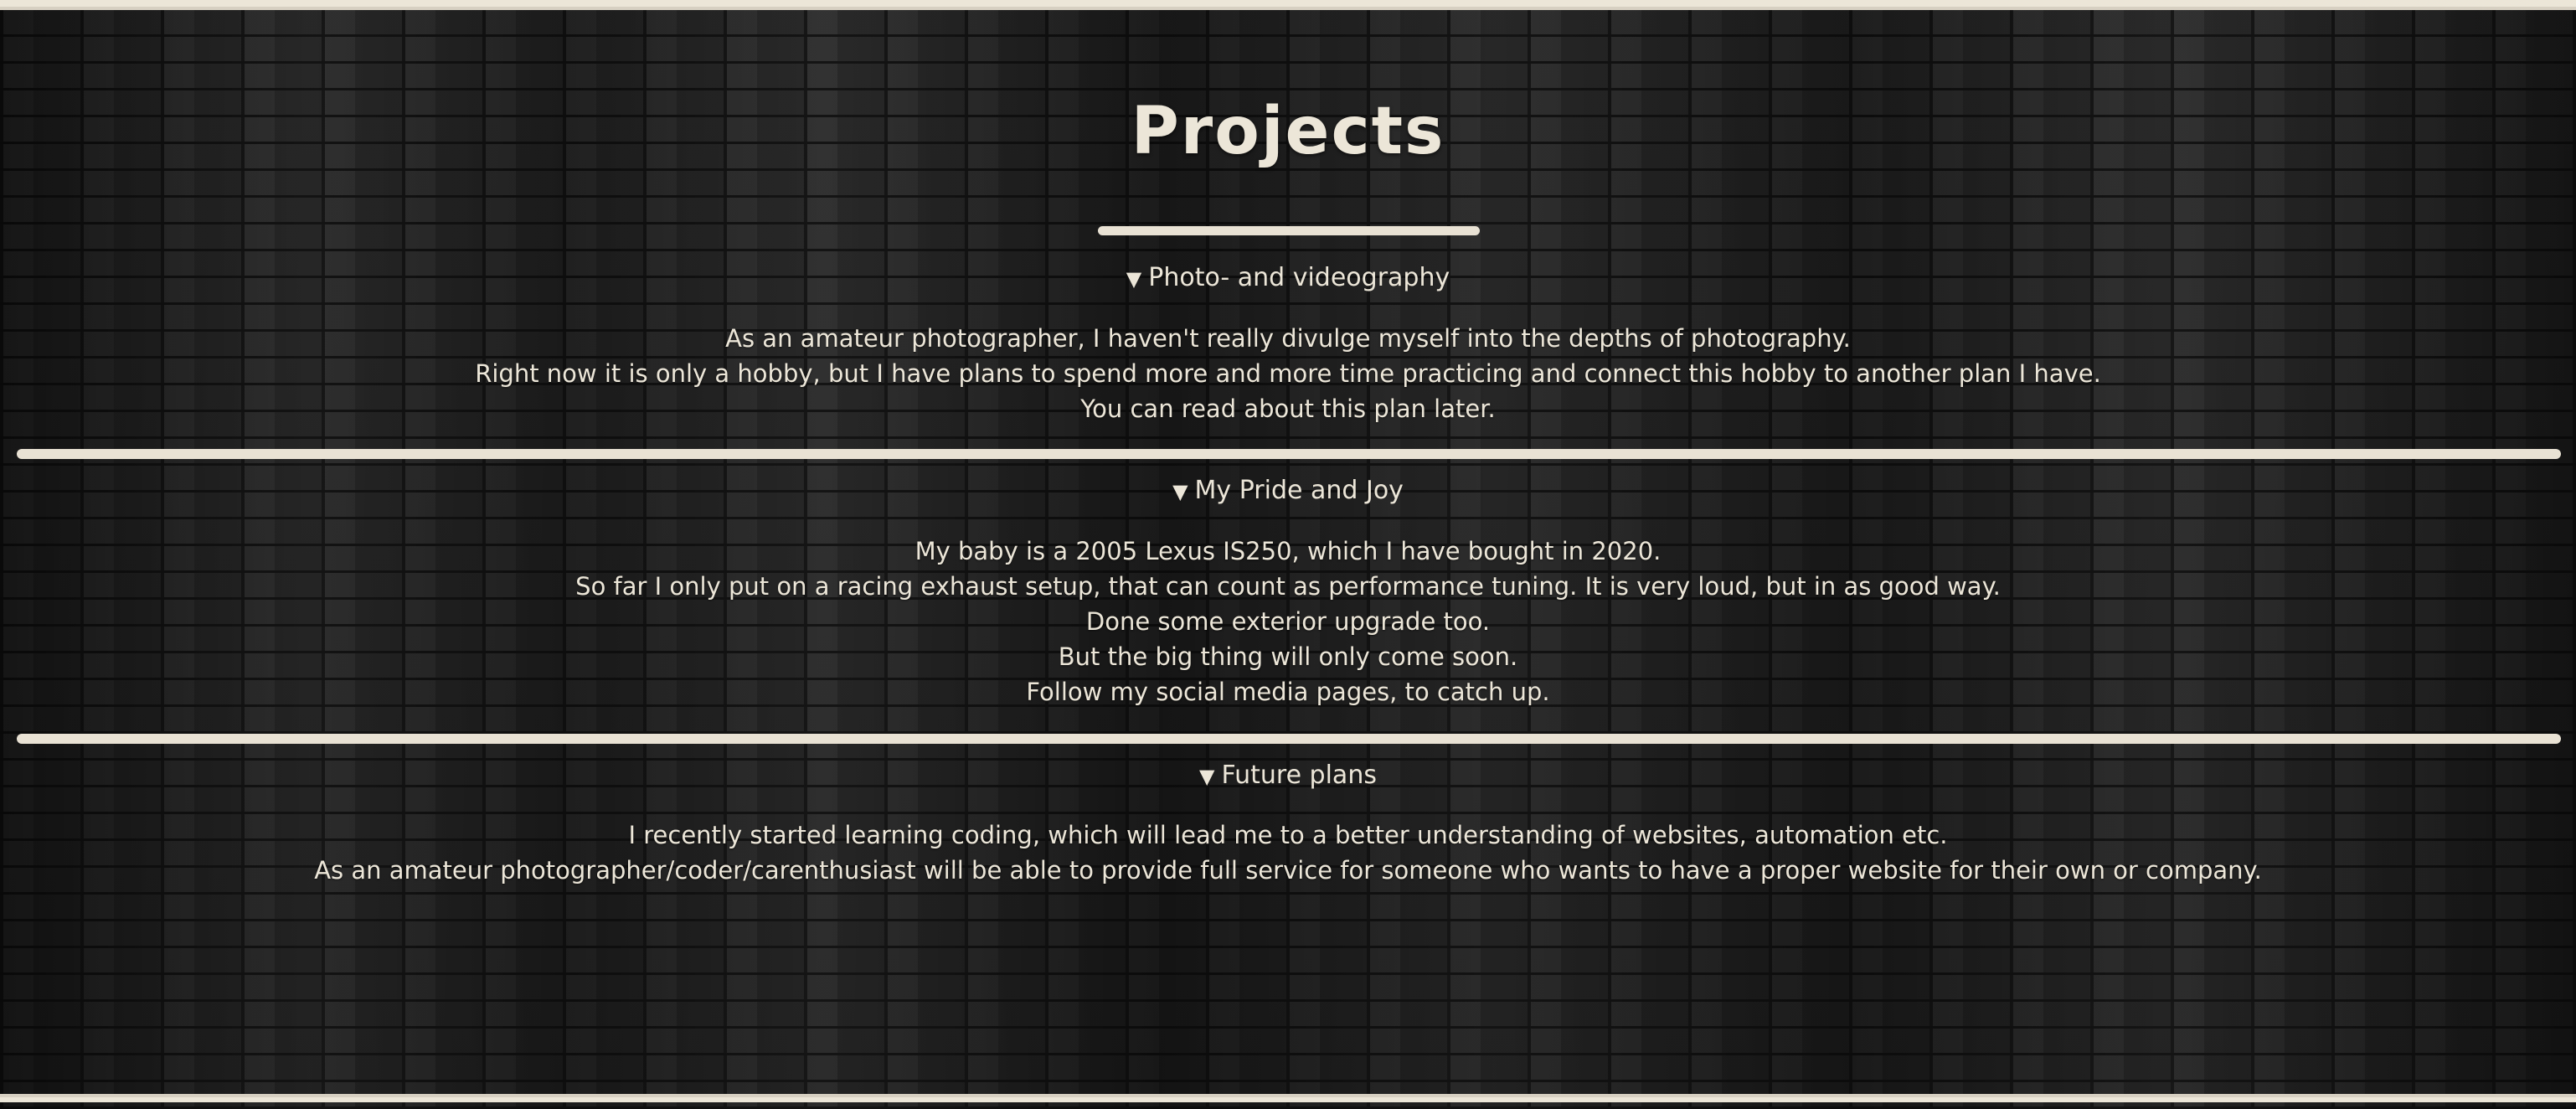 This screenshot has height=1109, width=2576. What do you see at coordinates (1288, 131) in the screenshot?
I see `page-title: Projects` at bounding box center [1288, 131].